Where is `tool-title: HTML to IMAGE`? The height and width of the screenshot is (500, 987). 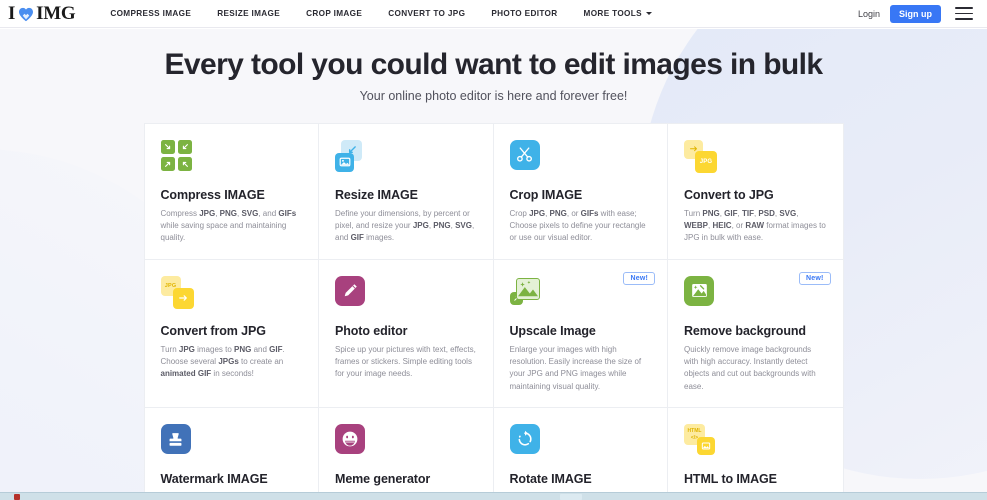 tool-title: HTML to IMAGE is located at coordinates (730, 479).